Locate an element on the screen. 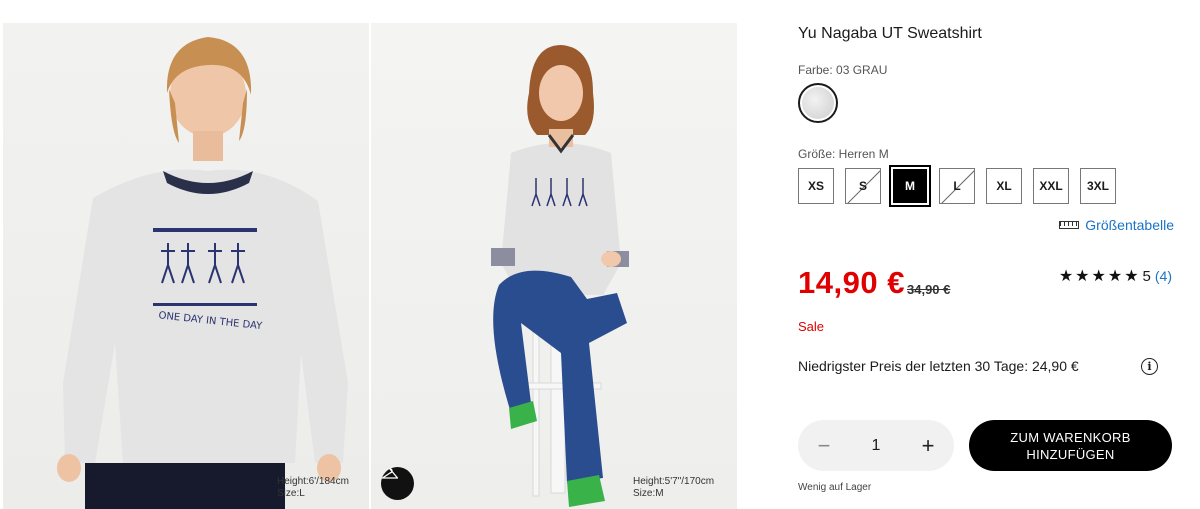 This screenshot has height=509, width=1200. size-option-label: S is located at coordinates (862, 186).